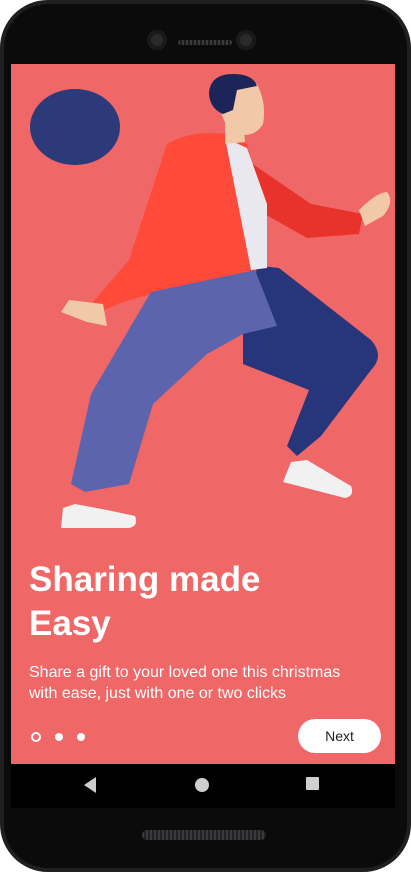  I want to click on earpiece-speaker, so click(205, 42).